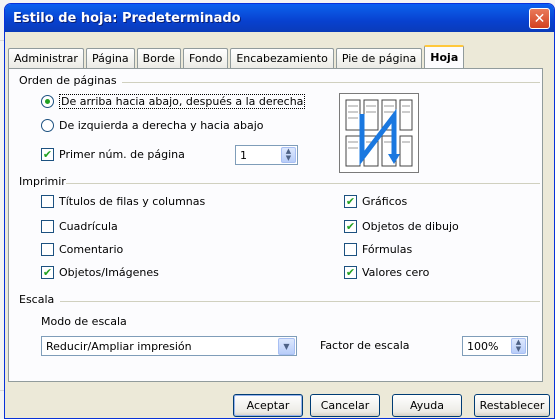 This screenshot has width=555, height=419. What do you see at coordinates (258, 155) in the screenshot?
I see `first-page-number-value: 1` at bounding box center [258, 155].